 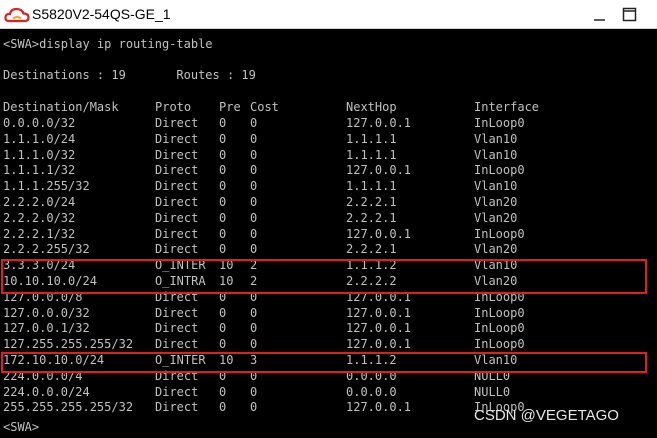 I want to click on route-destination: 1.1.1.0/32, so click(x=39, y=154).